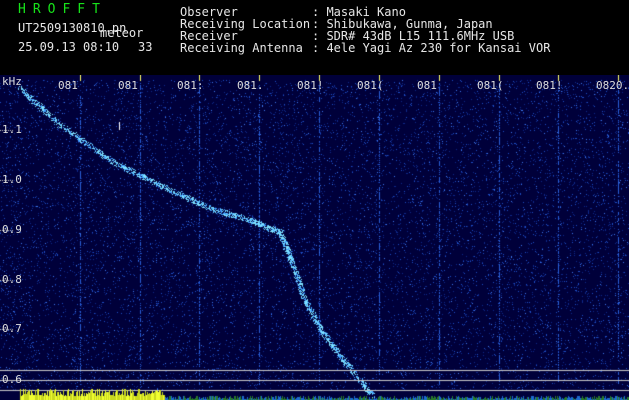 The width and height of the screenshot is (629, 400). Describe the element at coordinates (12, 229) in the screenshot. I see `y-tick-label: 0.9` at that location.